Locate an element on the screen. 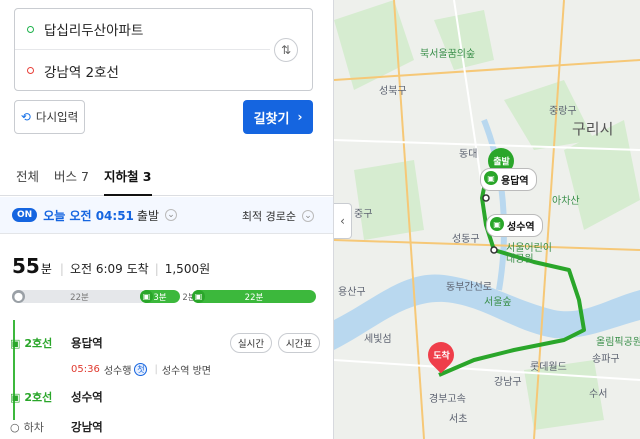  segment-walk-1-label: 22분 is located at coordinates (79, 297).